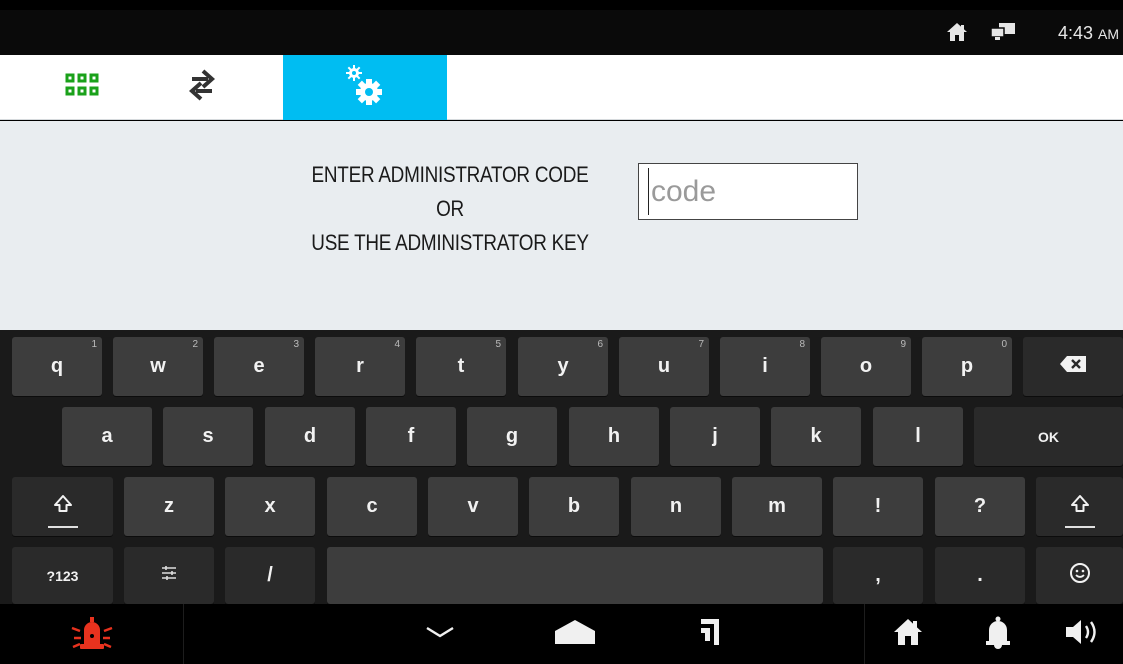 This screenshot has width=1123, height=664. I want to click on prompt-line-2: OR, so click(450, 208).